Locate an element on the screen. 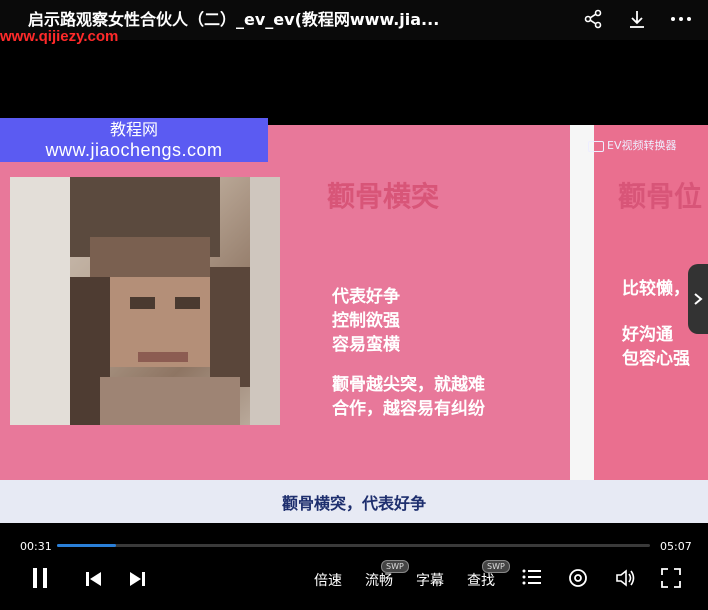 This screenshot has height=610, width=708. video-subtitle: 颧骨横突，代表好争 is located at coordinates (353, 503).